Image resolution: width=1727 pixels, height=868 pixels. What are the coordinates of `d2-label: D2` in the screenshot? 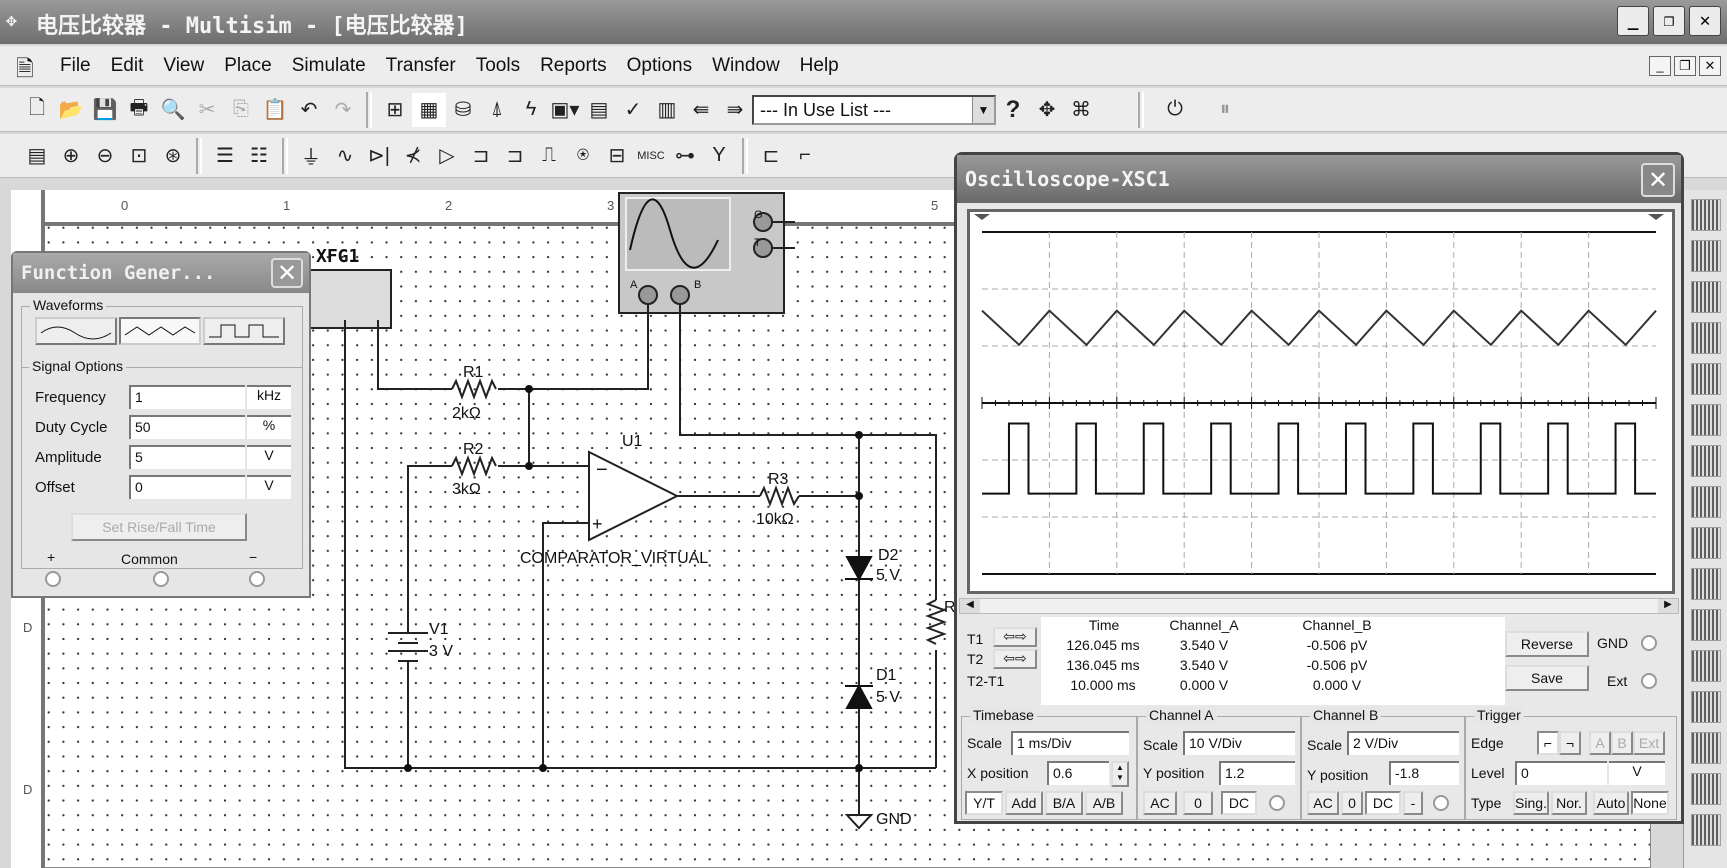 It's located at (888, 555).